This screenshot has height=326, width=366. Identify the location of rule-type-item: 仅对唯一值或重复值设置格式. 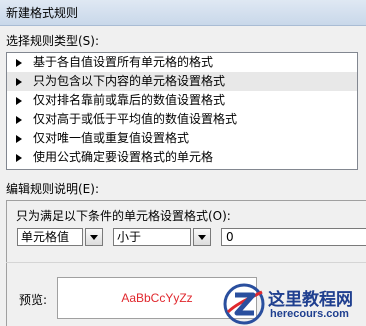
(182, 138).